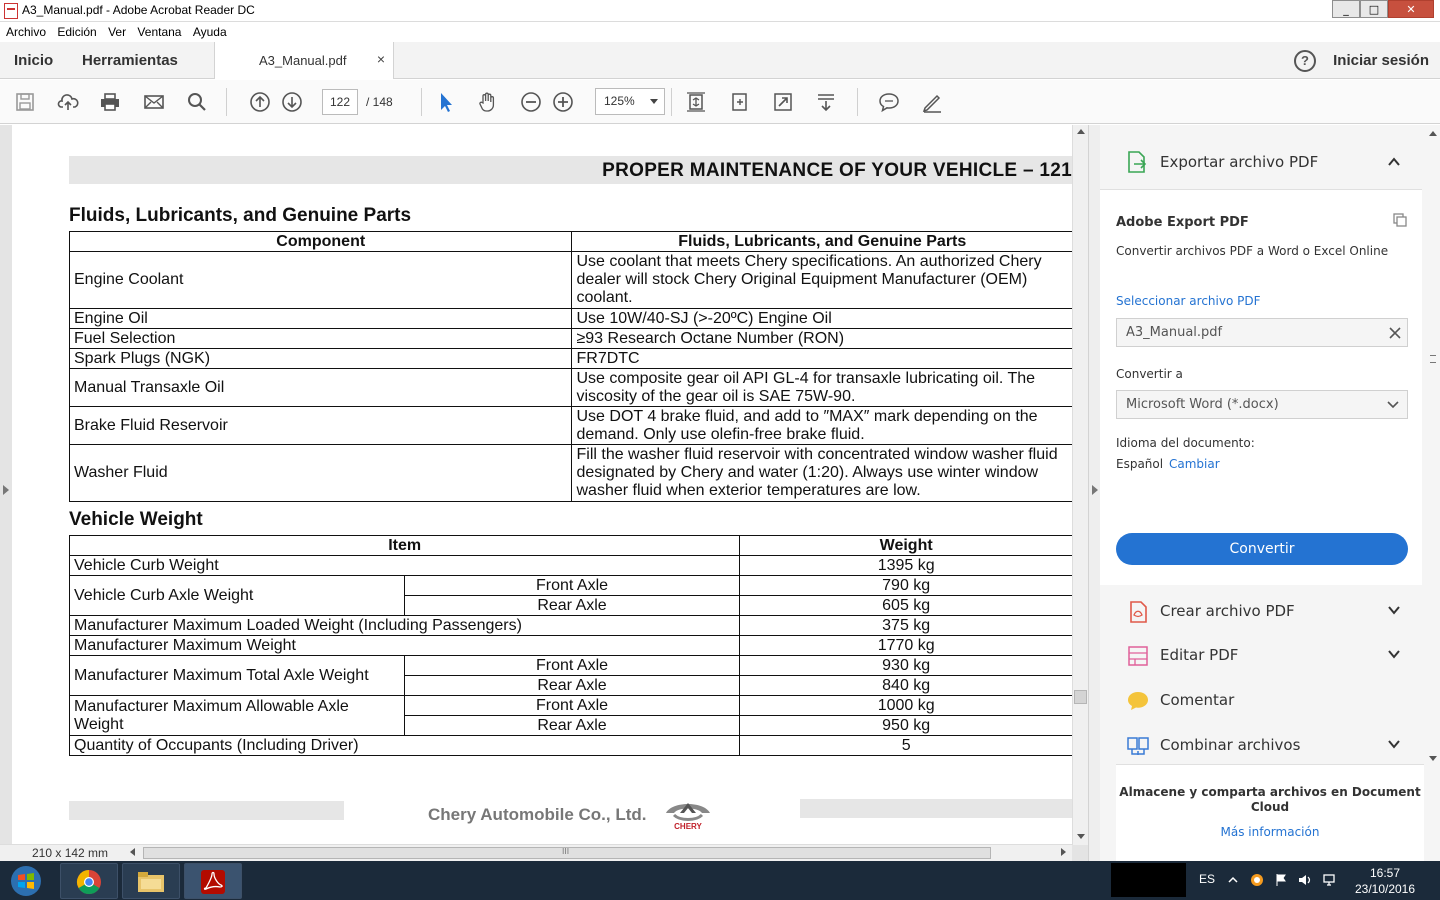 This screenshot has height=900, width=1440. I want to click on tray-blank-area, so click(1148, 880).